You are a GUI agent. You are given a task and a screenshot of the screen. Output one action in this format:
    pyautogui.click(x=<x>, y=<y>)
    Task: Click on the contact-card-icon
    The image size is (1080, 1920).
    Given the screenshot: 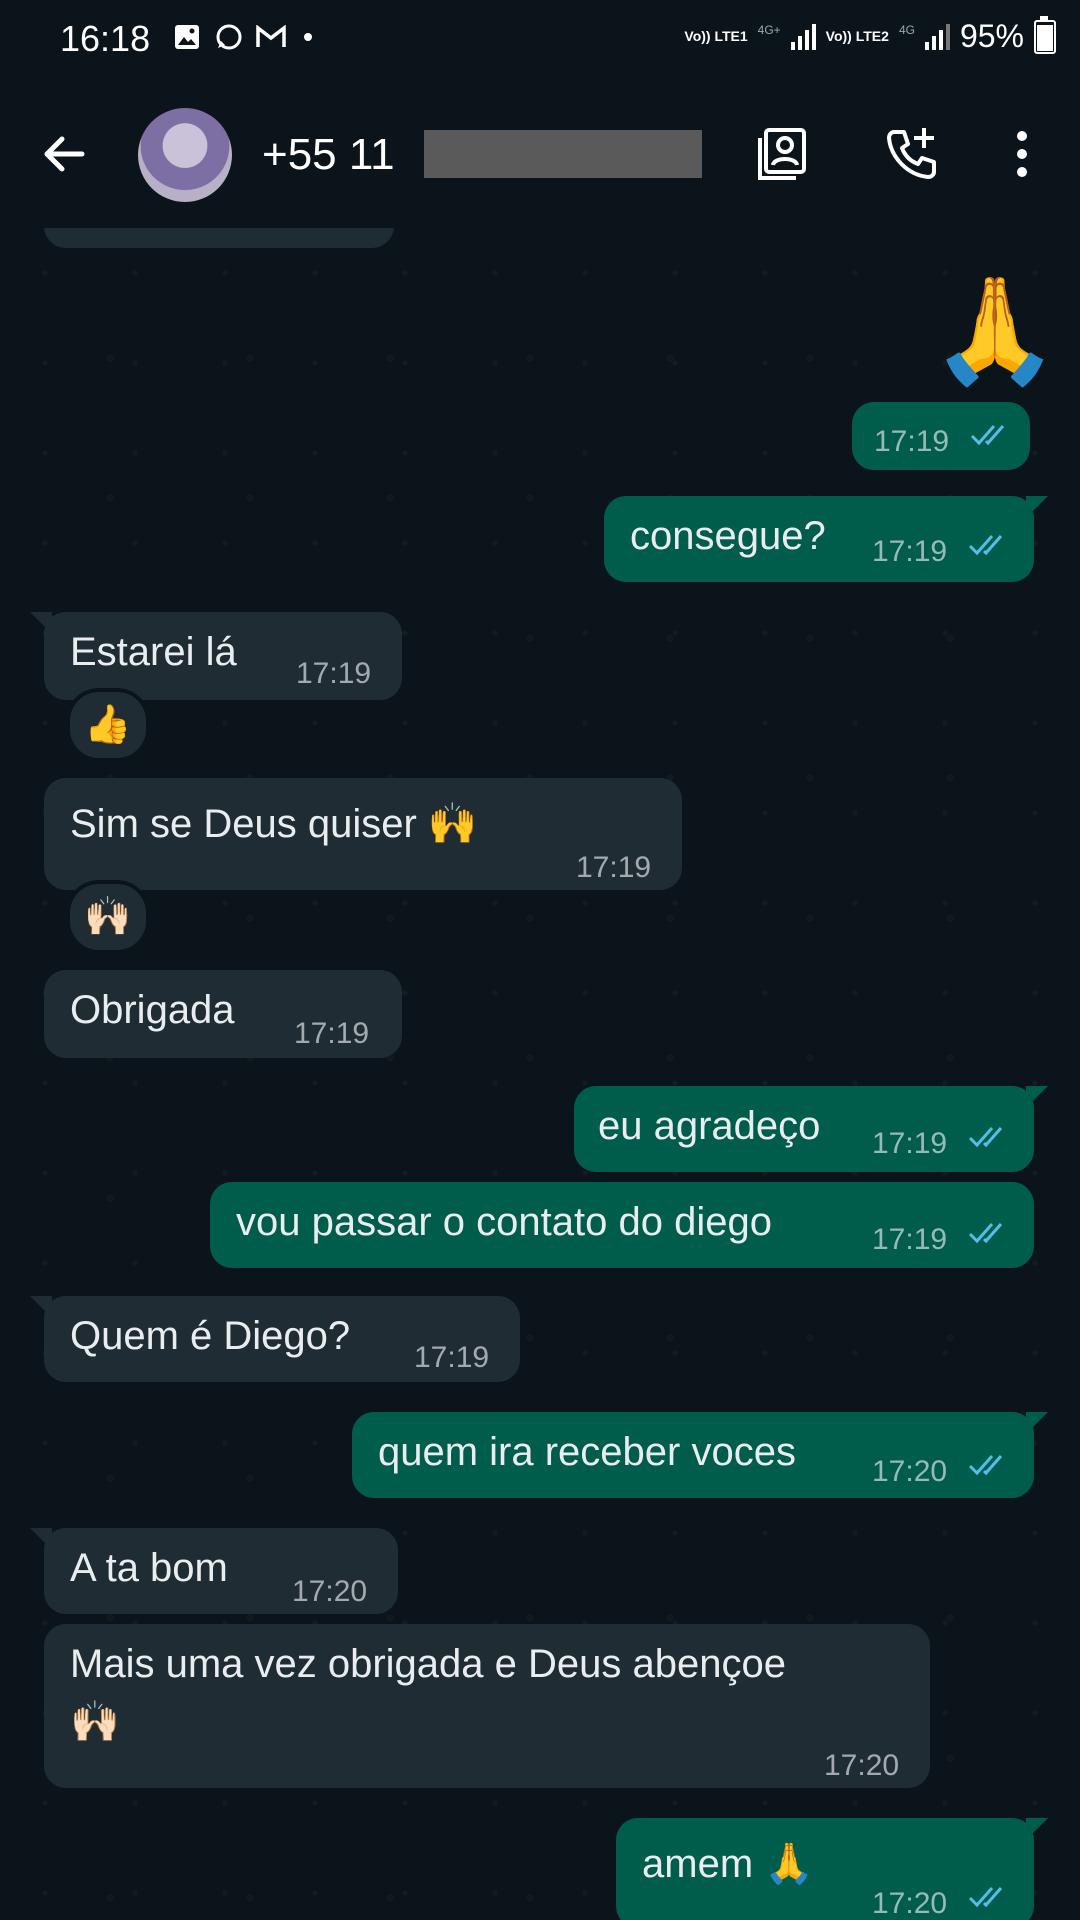 What is the action you would take?
    pyautogui.click(x=784, y=154)
    